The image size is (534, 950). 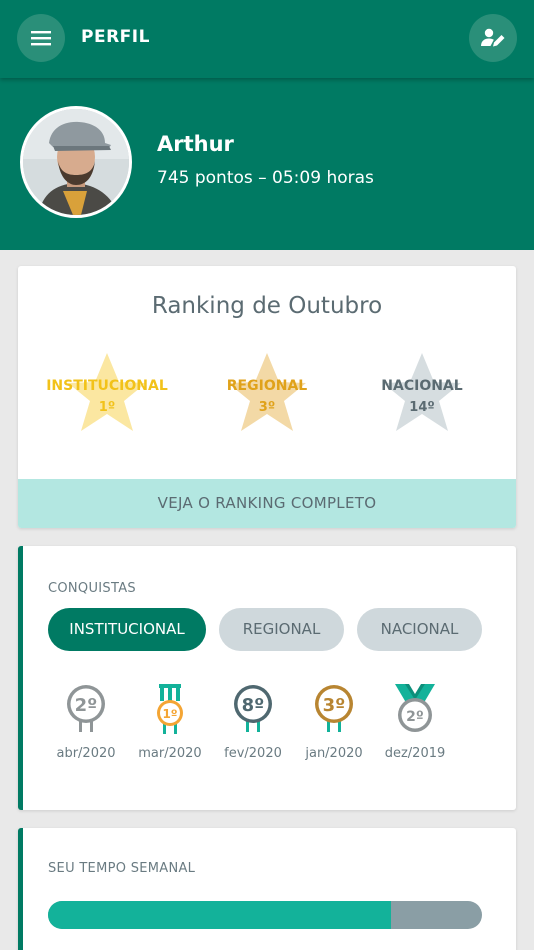 I want to click on ranking-item-regional: REGIONAL 3º, so click(x=267, y=395).